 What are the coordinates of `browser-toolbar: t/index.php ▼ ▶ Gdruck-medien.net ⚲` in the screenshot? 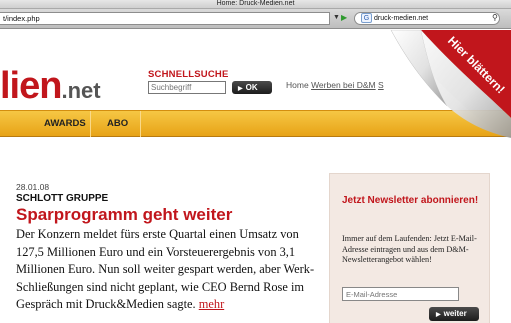 It's located at (255, 19).